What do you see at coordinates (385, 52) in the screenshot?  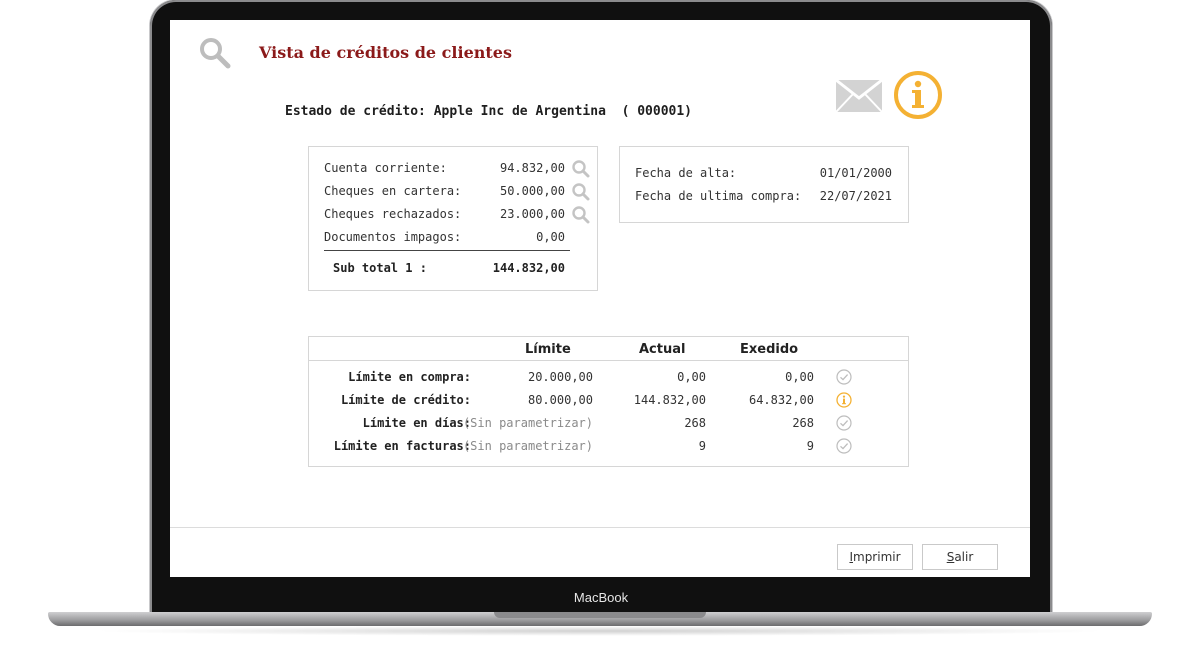 I see `page-title: Vista de créditos de clientes` at bounding box center [385, 52].